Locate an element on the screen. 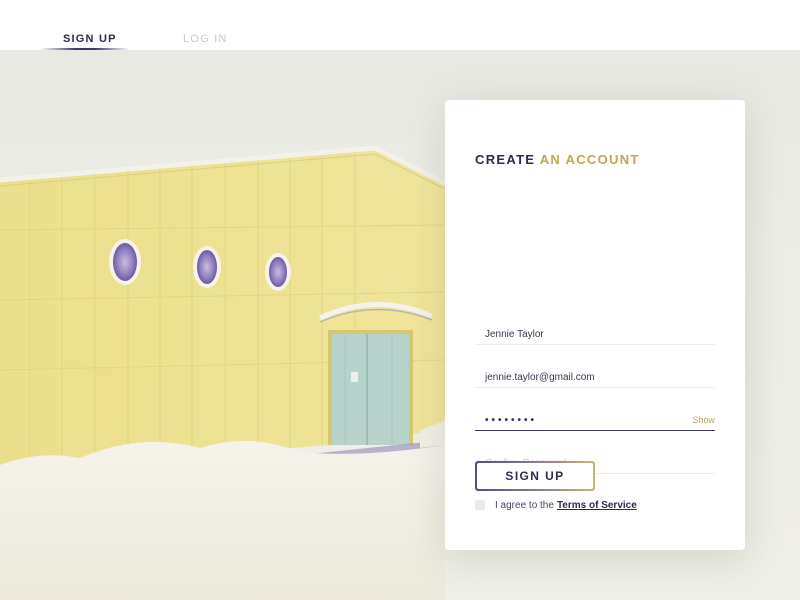  form-title: CREATE AN ACCOUNT is located at coordinates (557, 159).